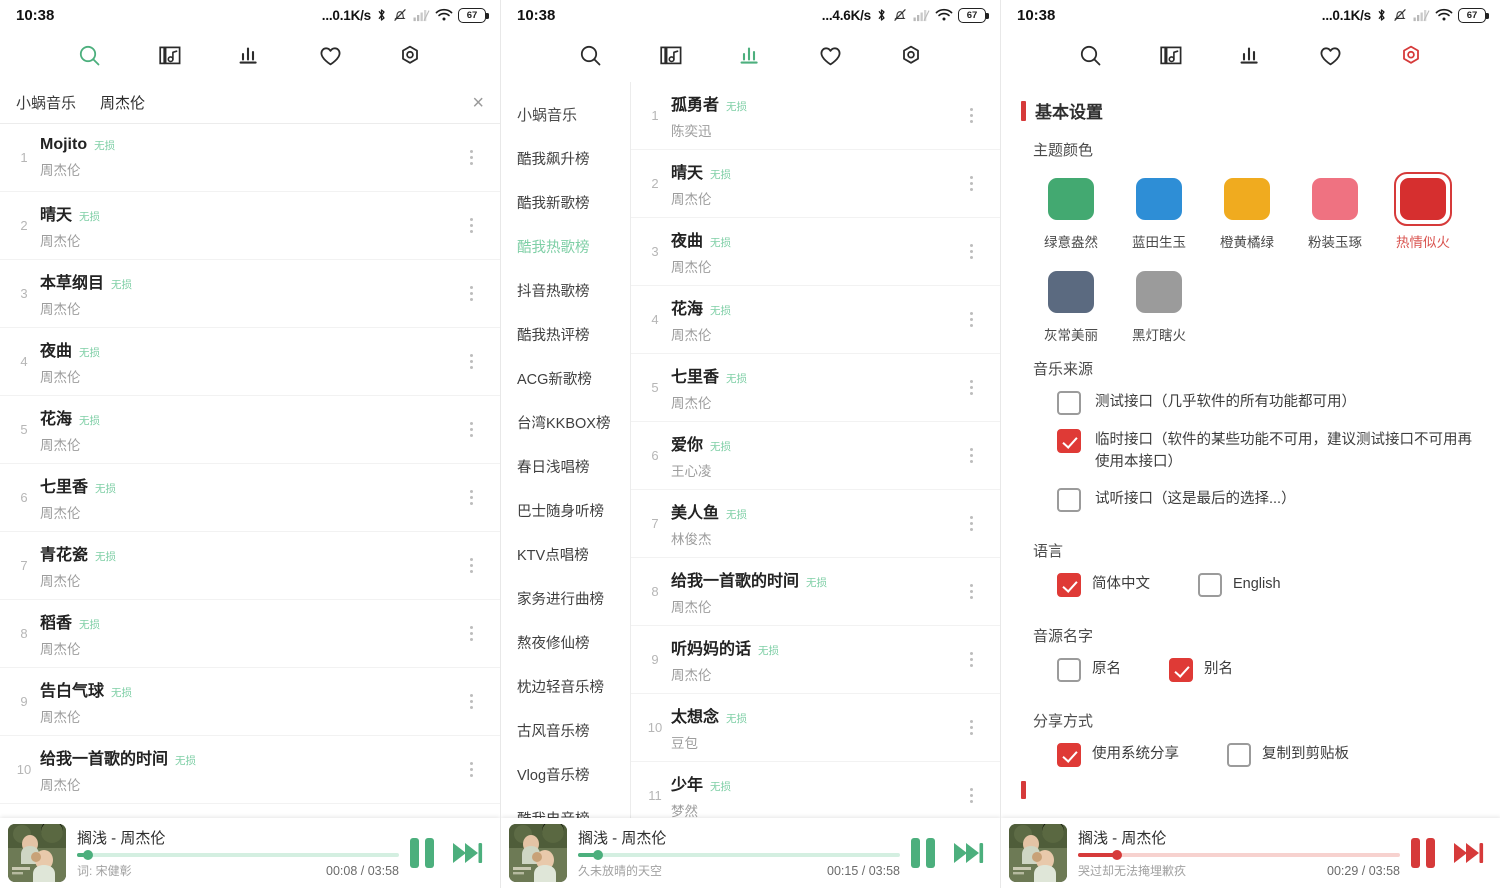  I want to click on music-source-option: 测试接口（几乎软件的所有功能都可用）, so click(1268, 403).